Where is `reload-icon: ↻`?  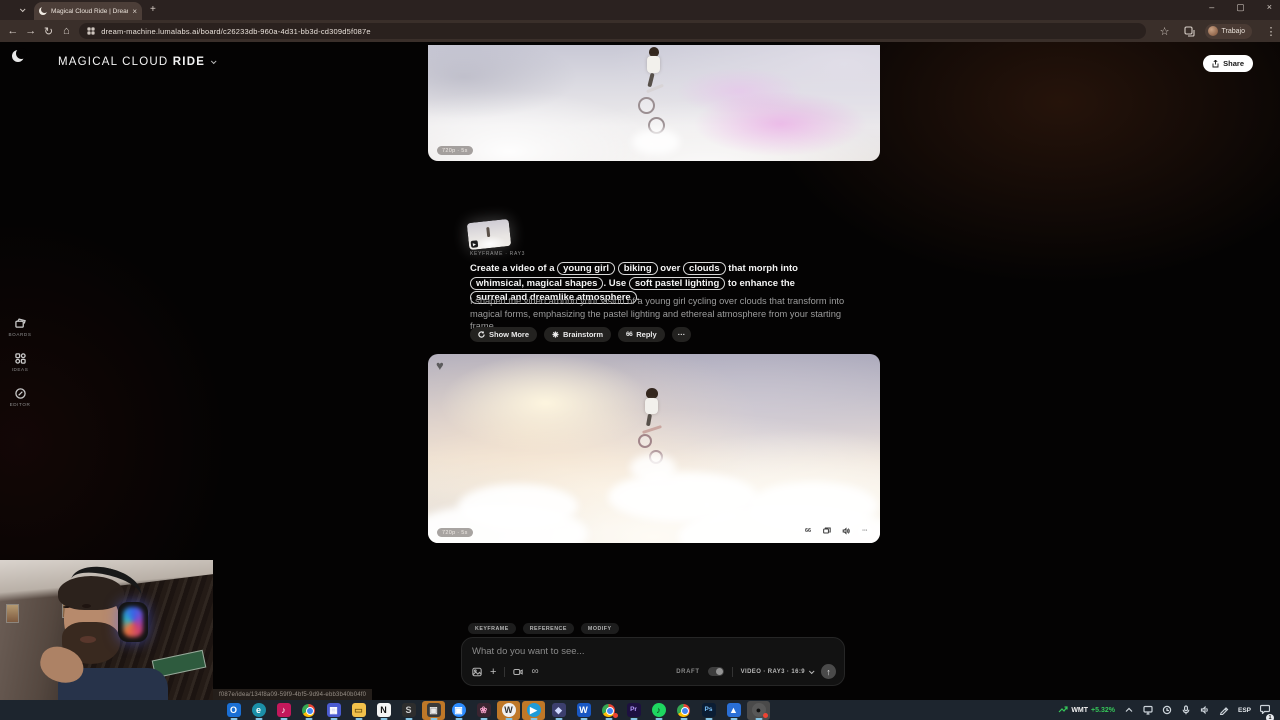 reload-icon: ↻ is located at coordinates (49, 31).